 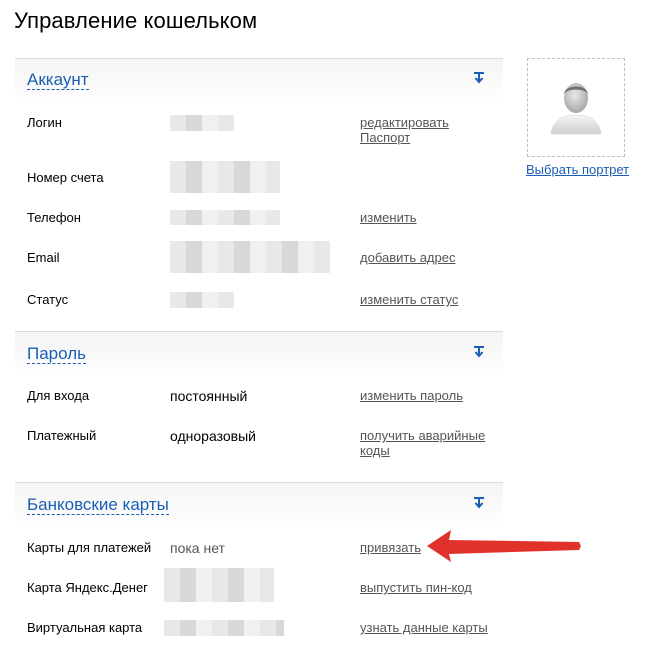 What do you see at coordinates (416, 587) in the screenshot?
I see `issue-pin-link: выпустить пин-код` at bounding box center [416, 587].